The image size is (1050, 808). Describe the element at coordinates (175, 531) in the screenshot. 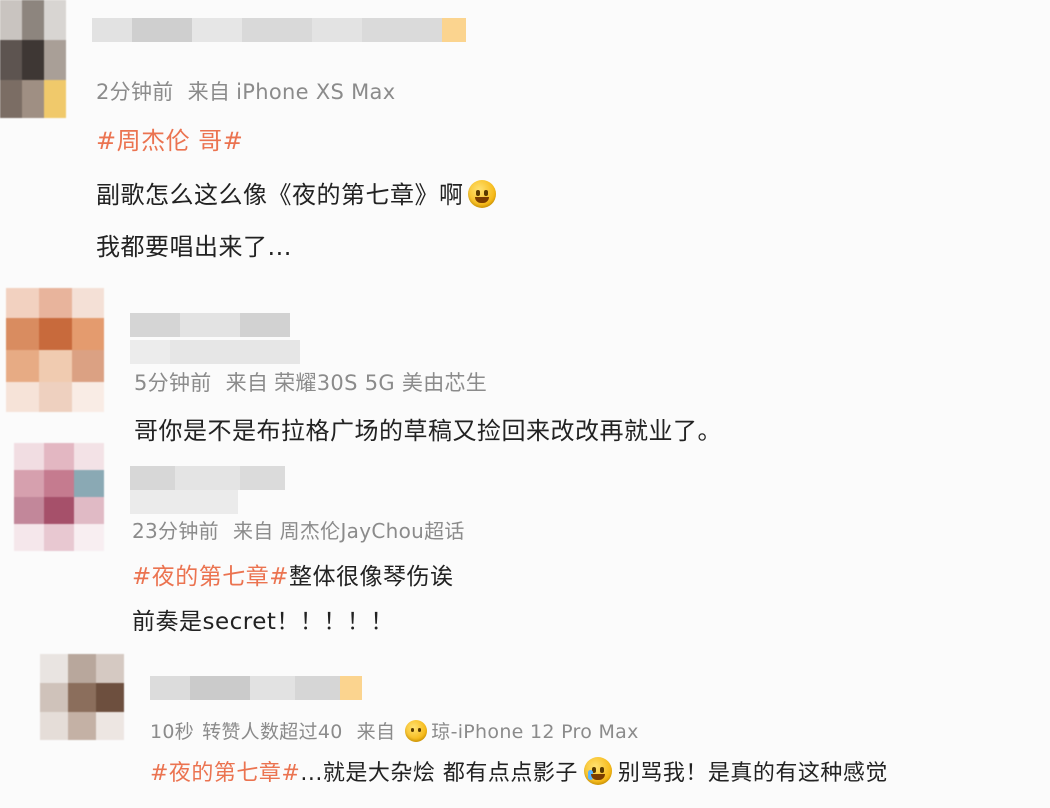

I see `timestamp: 23分钟前` at that location.